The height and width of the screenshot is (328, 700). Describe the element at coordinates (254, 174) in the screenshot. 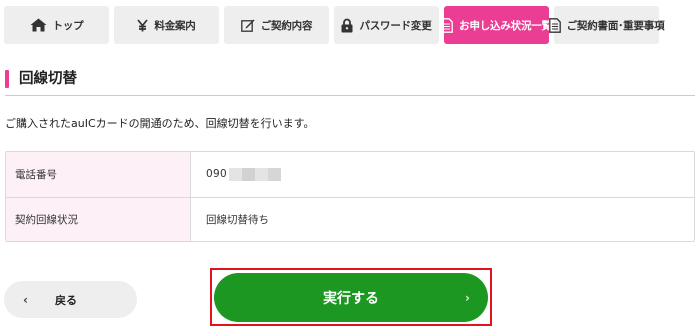

I see `redacted-block` at that location.